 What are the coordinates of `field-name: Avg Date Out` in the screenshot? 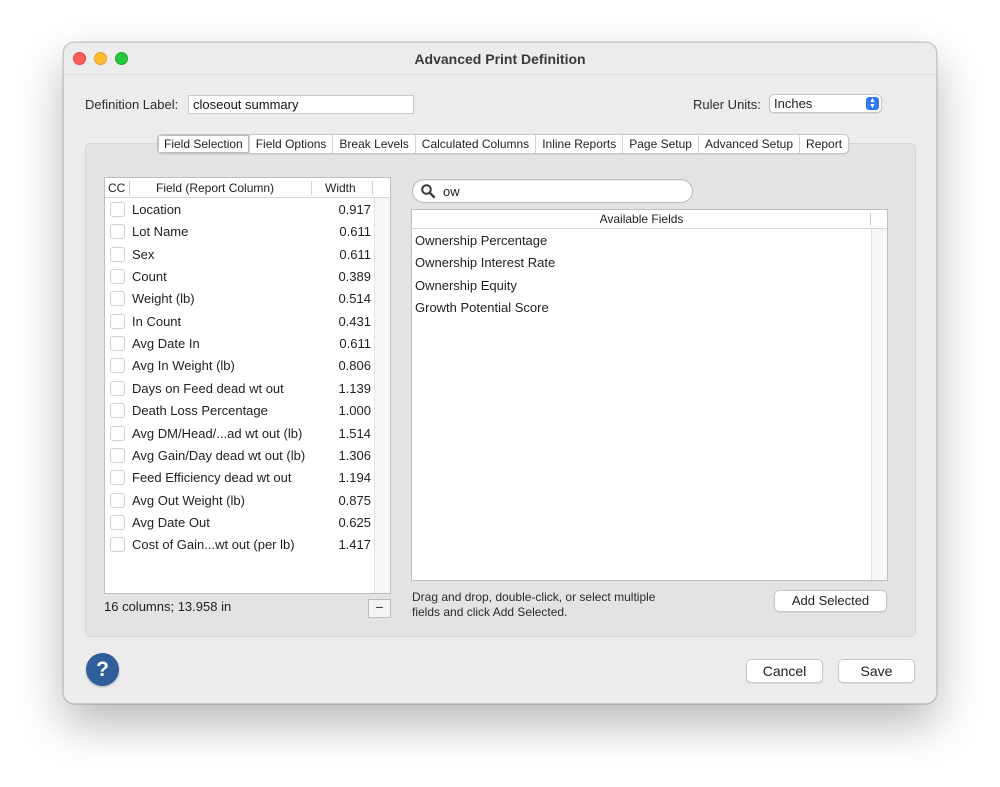 It's located at (171, 522).